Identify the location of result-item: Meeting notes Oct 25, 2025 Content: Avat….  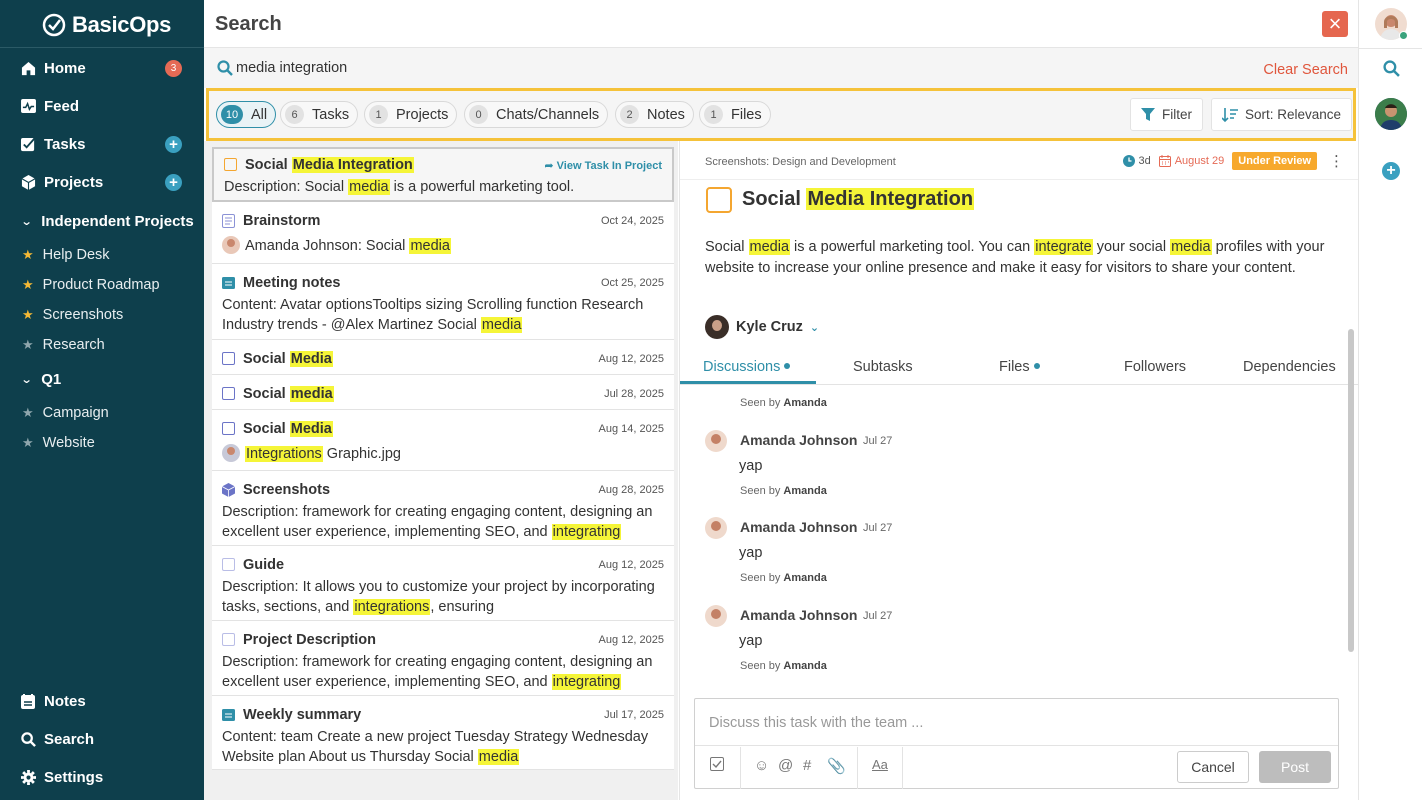
(443, 302).